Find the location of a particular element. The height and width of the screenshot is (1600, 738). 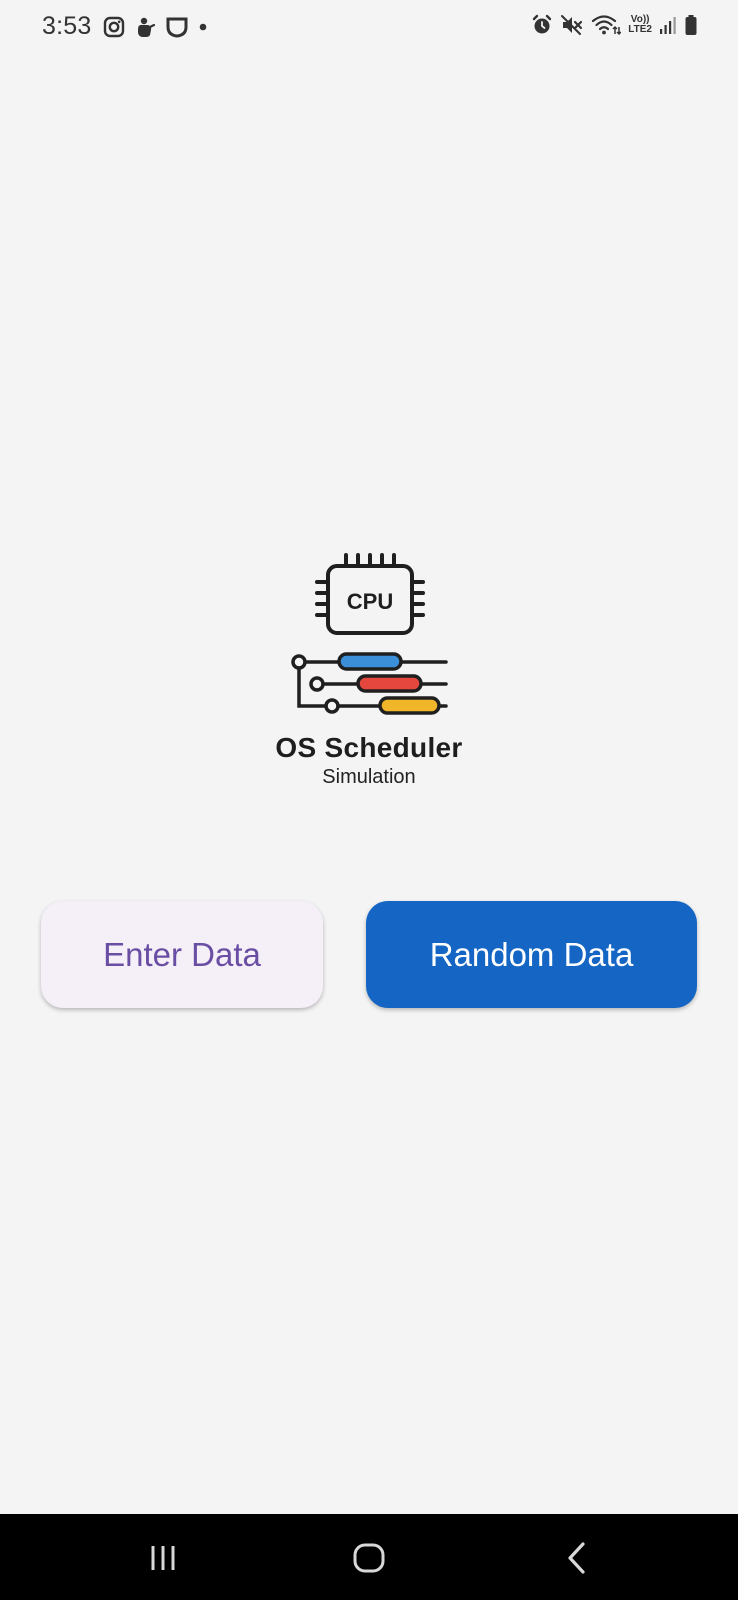

navigation-bar is located at coordinates (369, 1557).